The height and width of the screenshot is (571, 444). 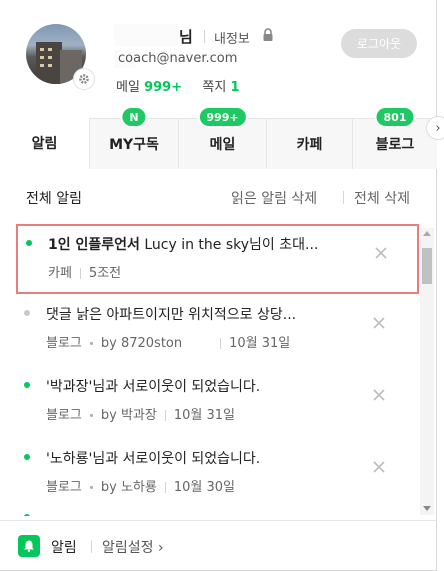 What do you see at coordinates (232, 37) in the screenshot?
I see `my-info-link: 내정보` at bounding box center [232, 37].